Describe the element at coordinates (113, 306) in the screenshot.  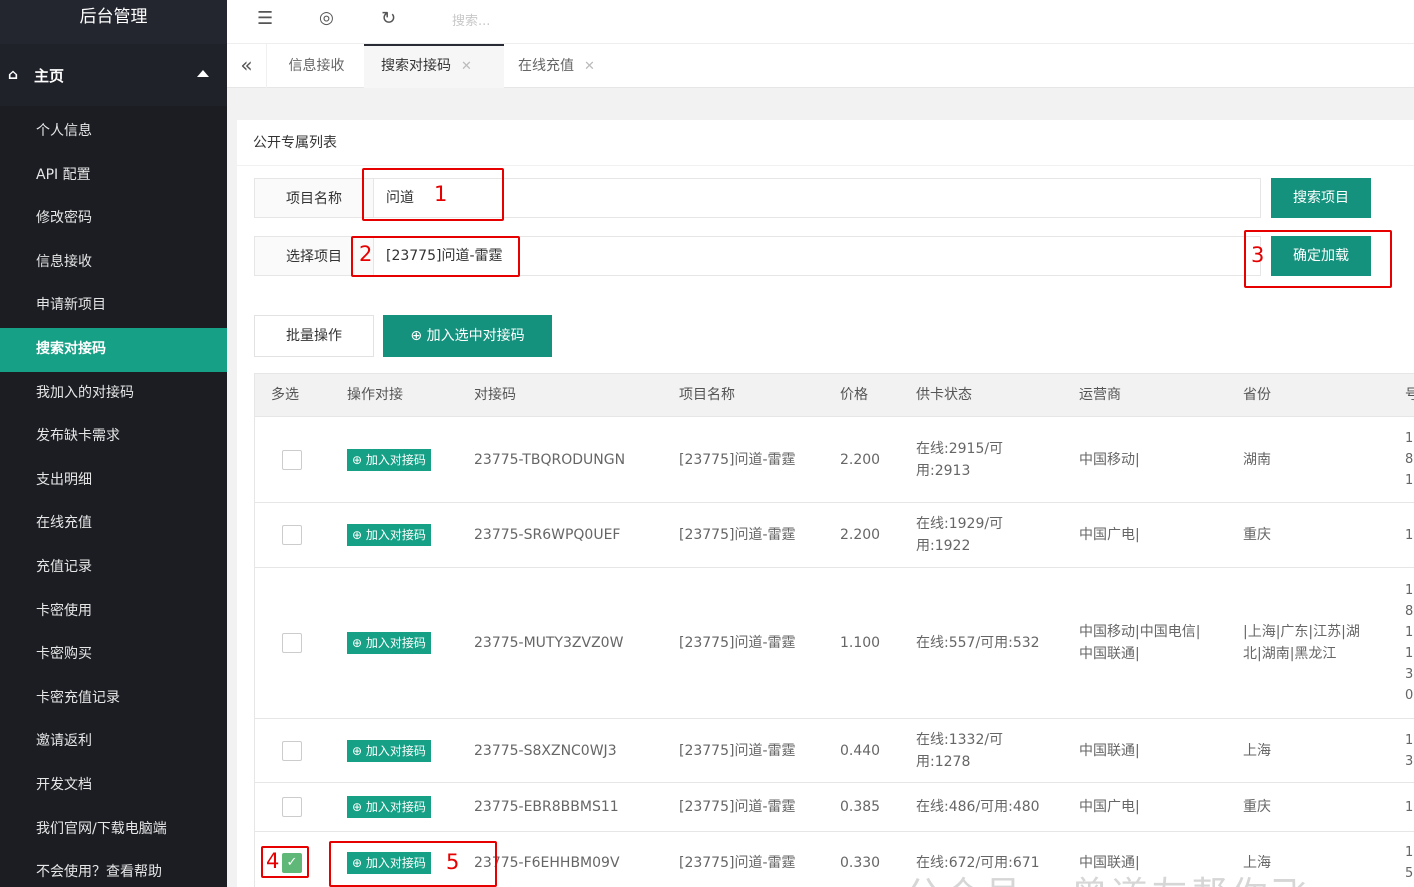
I see `sidebar-item: 申请新项目` at that location.